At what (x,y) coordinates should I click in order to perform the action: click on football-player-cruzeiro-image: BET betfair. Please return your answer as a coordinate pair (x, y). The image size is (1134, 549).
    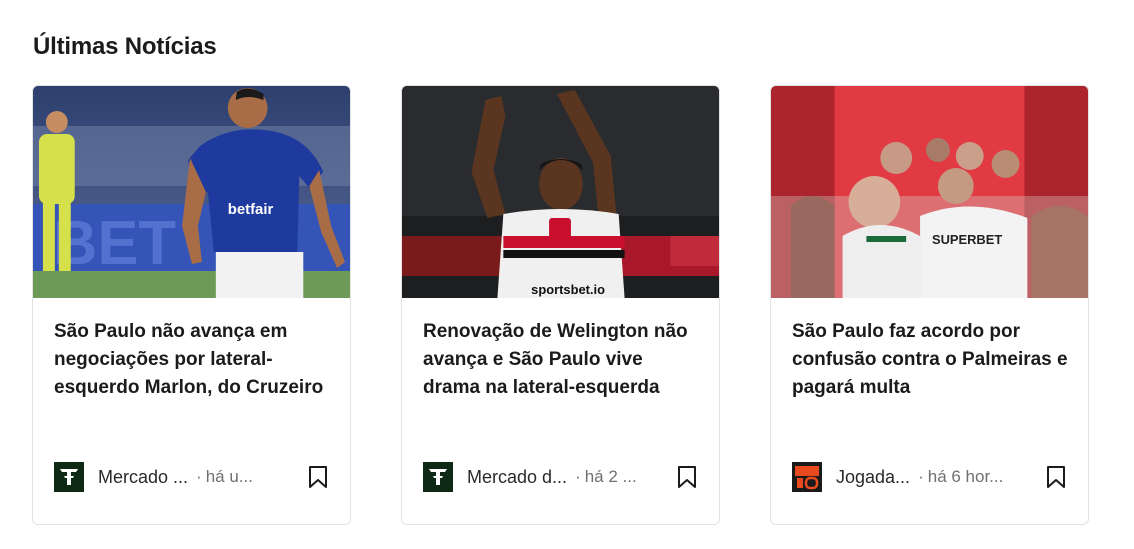
    Looking at the image, I should click on (191, 192).